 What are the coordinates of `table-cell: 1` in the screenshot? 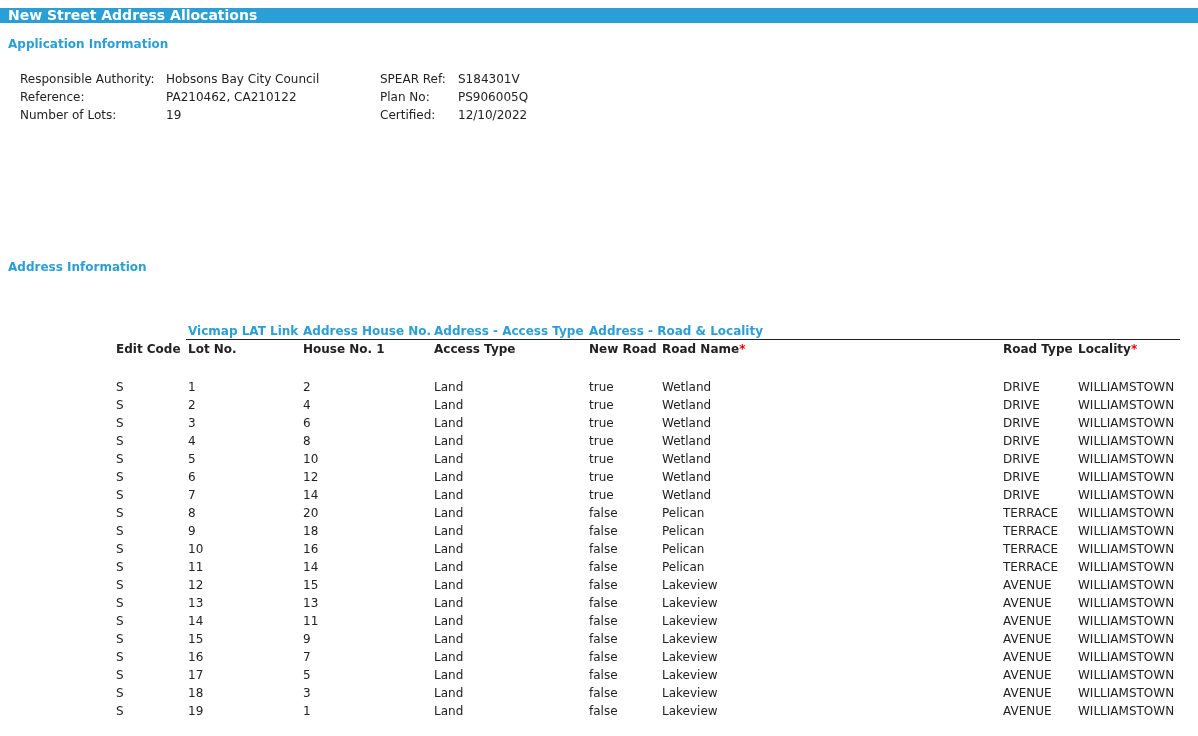 It's located at (192, 387).